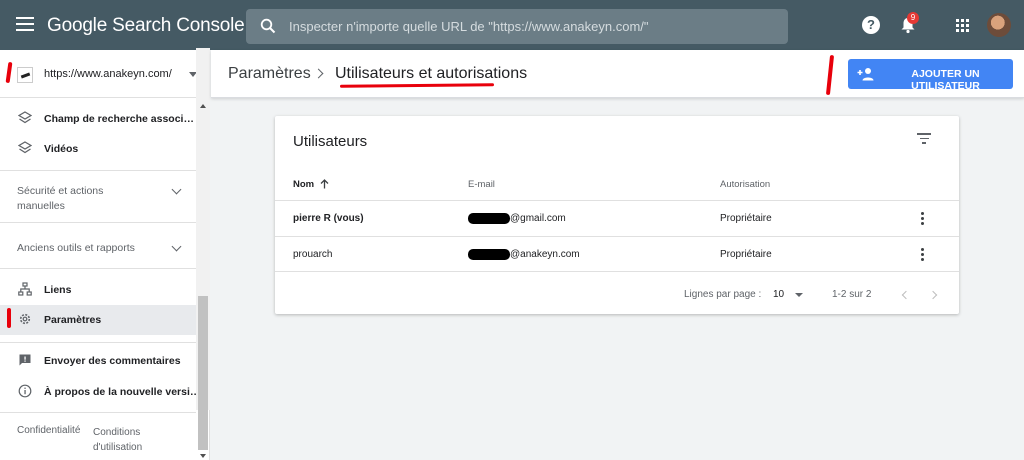 The width and height of the screenshot is (1024, 460). I want to click on search-icon, so click(268, 26).